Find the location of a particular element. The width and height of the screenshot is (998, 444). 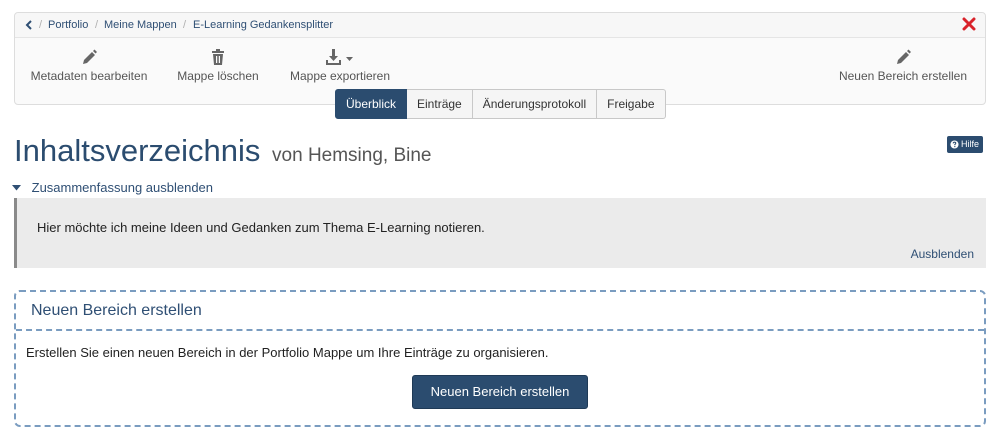

edit-metadata-button: Metadaten bearbeiten is located at coordinates (89, 65).